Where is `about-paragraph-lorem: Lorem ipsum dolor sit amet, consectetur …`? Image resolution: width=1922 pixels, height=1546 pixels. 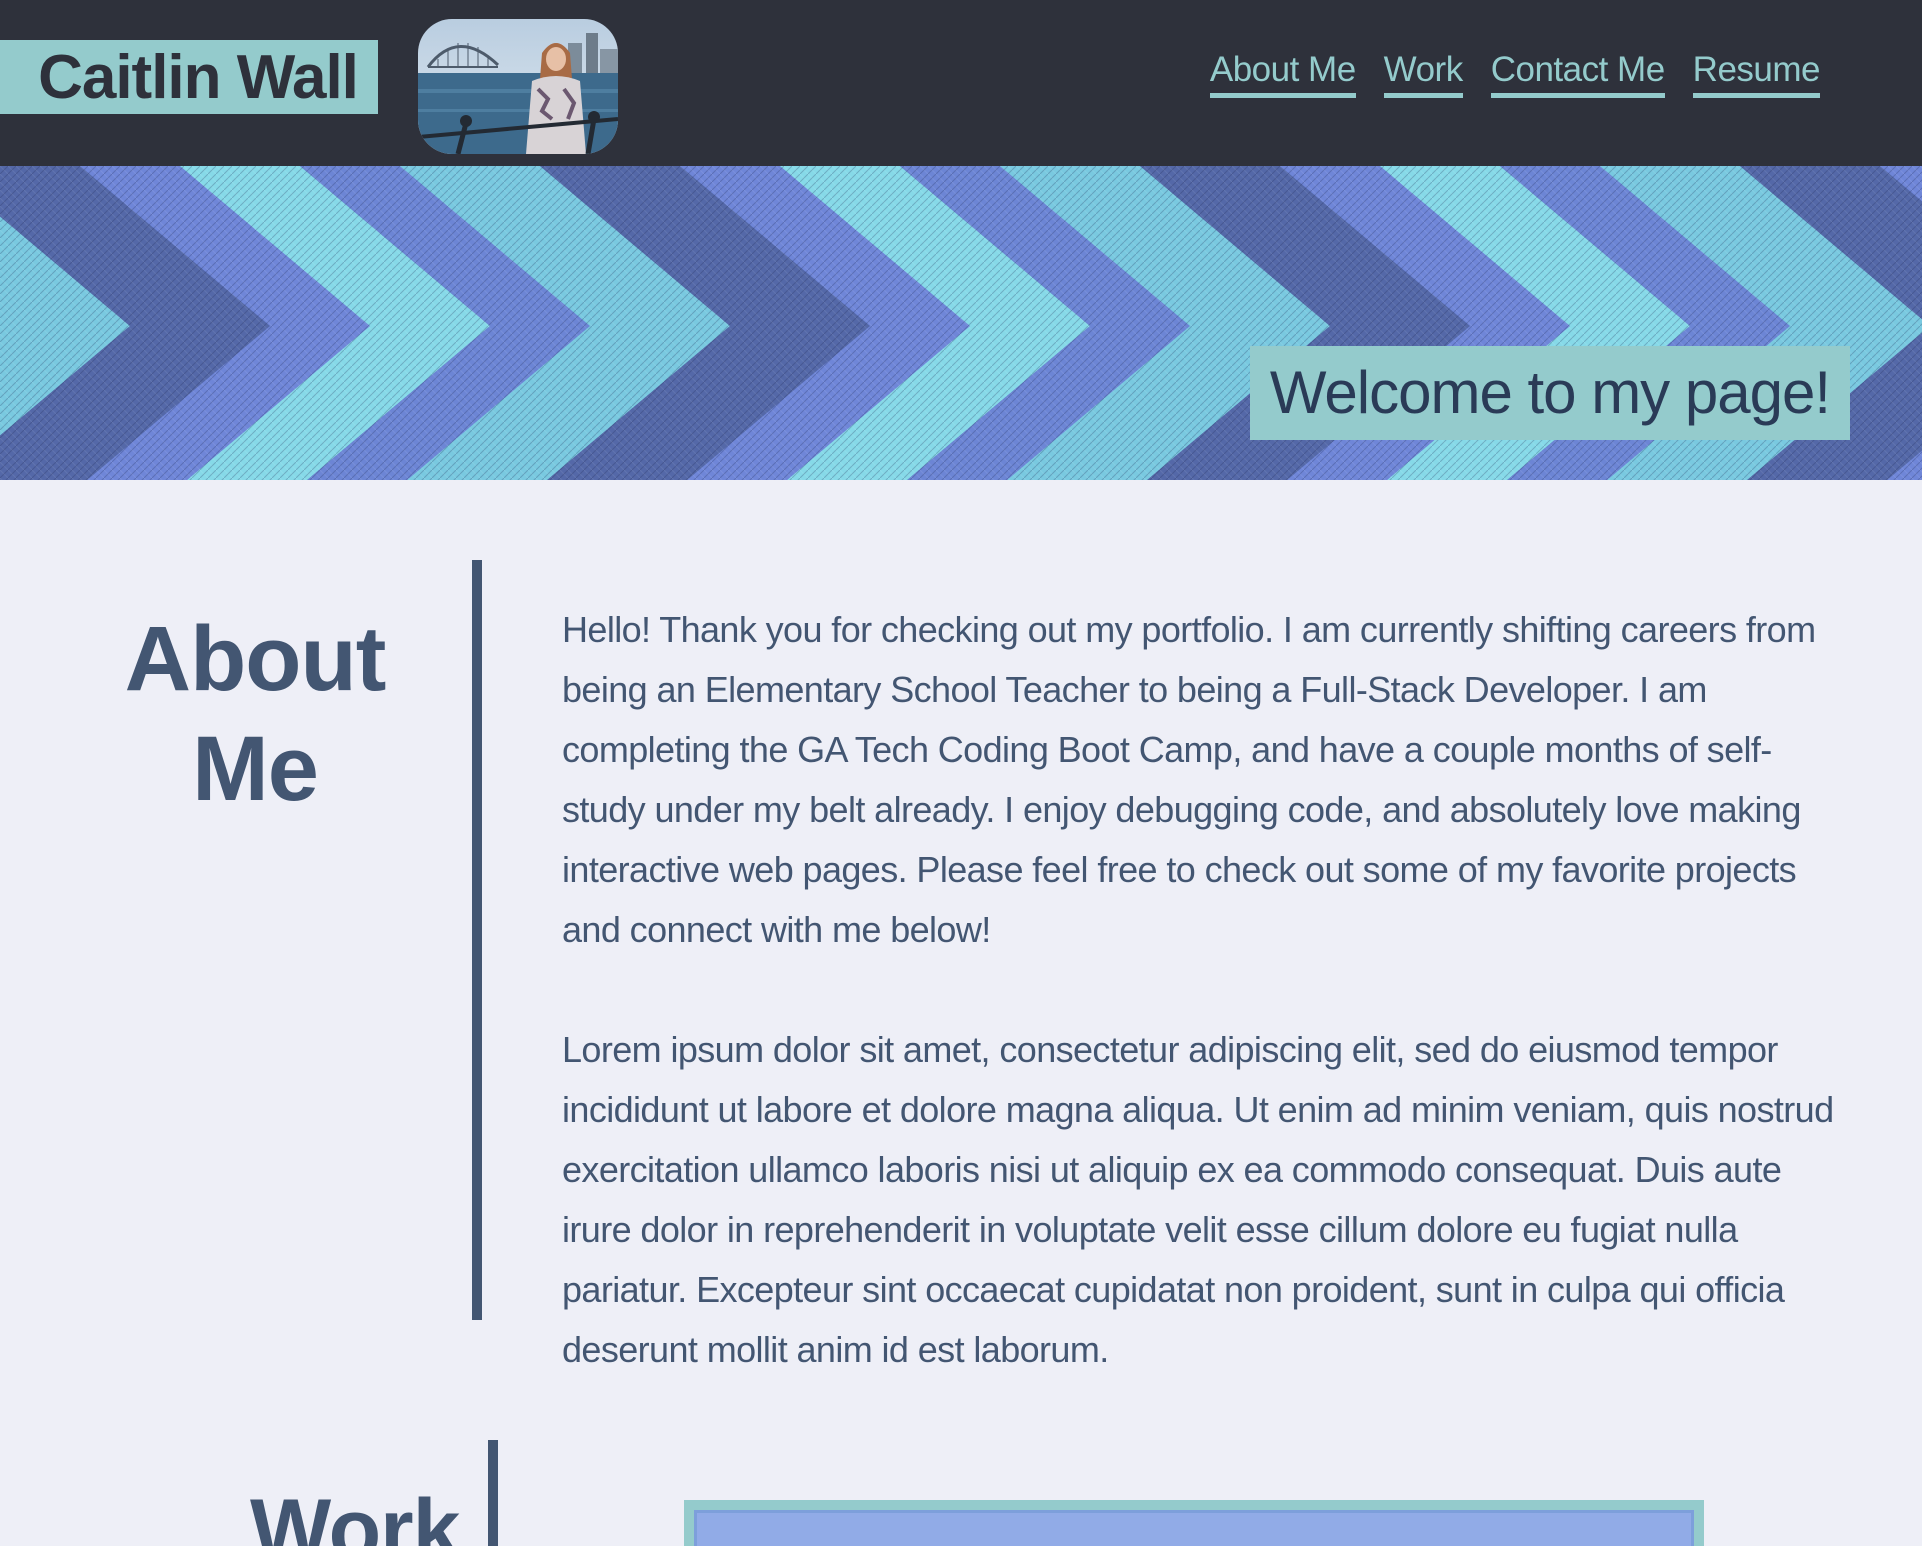
about-paragraph-lorem: Lorem ipsum dolor sit amet, consectetur … is located at coordinates (1198, 1199).